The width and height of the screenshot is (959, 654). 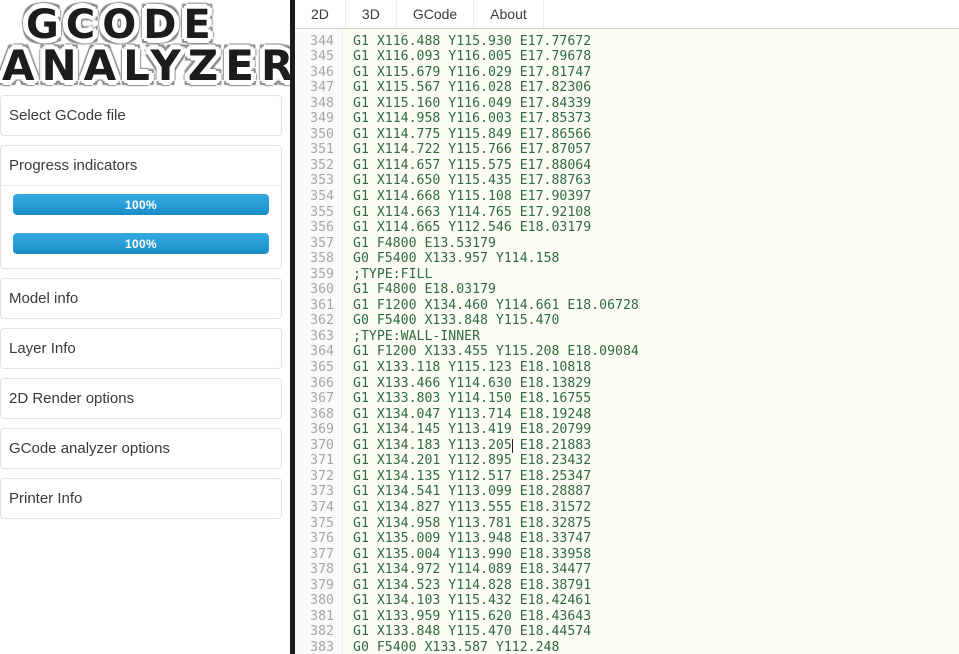 I want to click on gcode-line-row: 381 G1 X133.959 Y115.620 E18.43643, so click(x=627, y=616).